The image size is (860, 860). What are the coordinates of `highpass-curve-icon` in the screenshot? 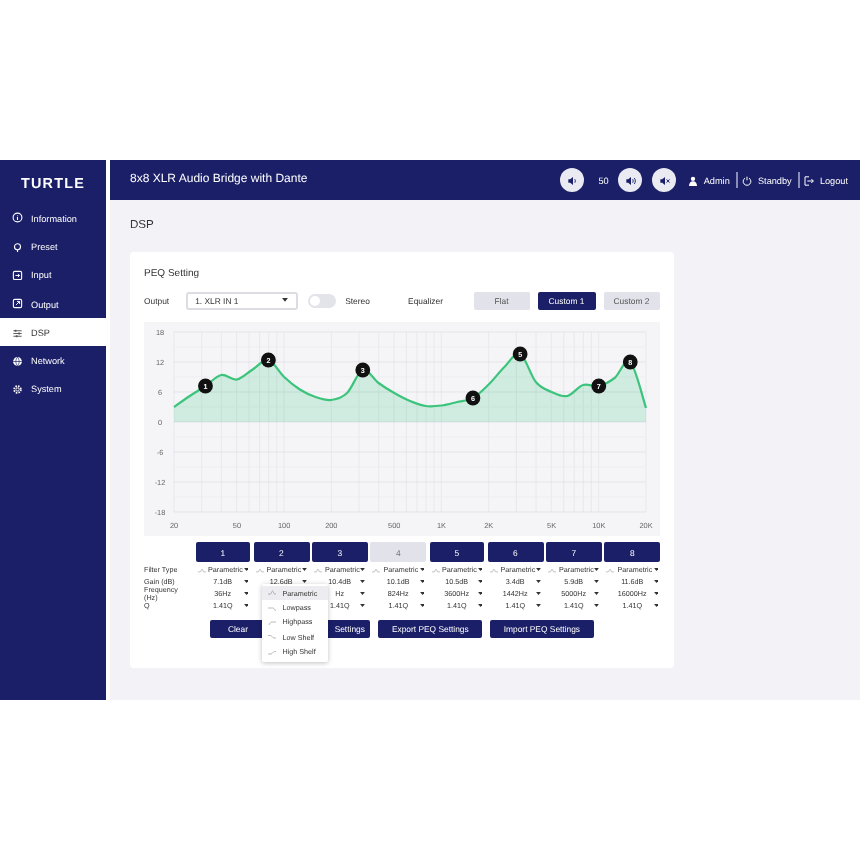 It's located at (272, 622).